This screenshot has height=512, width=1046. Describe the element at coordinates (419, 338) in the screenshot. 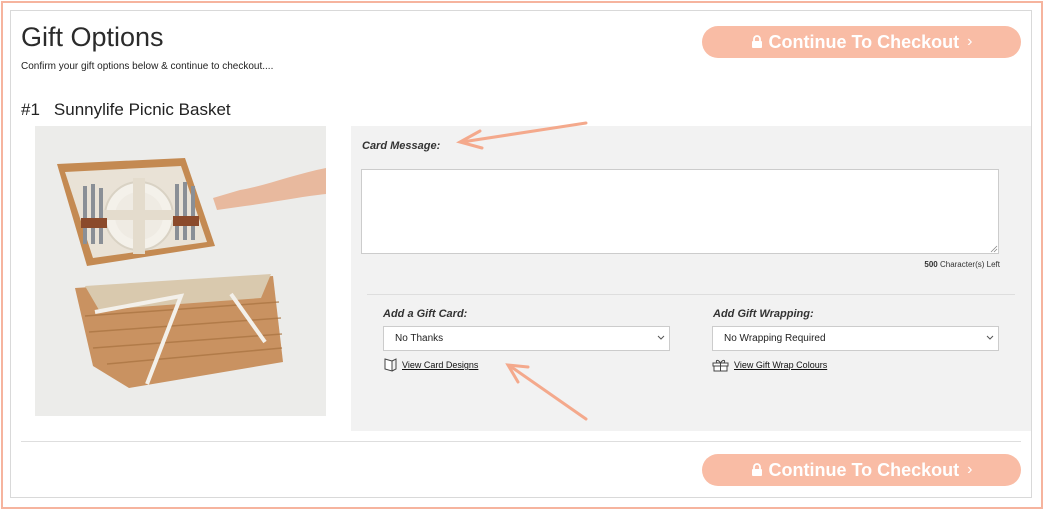

I see `gift-card-selected-value: No Thanks` at that location.